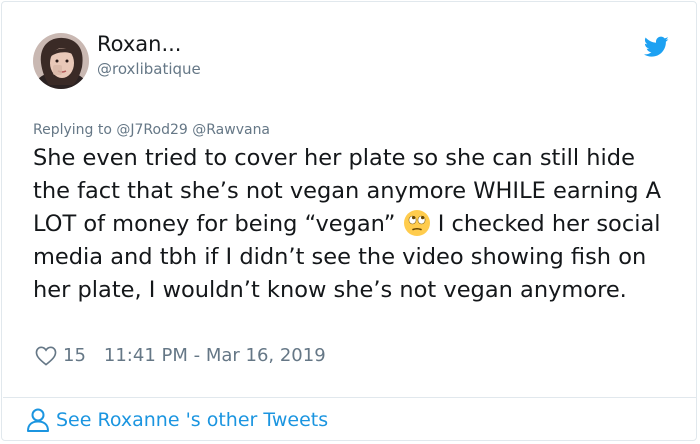 This screenshot has height=444, width=700. Describe the element at coordinates (350, 397) in the screenshot. I see `divider` at that location.